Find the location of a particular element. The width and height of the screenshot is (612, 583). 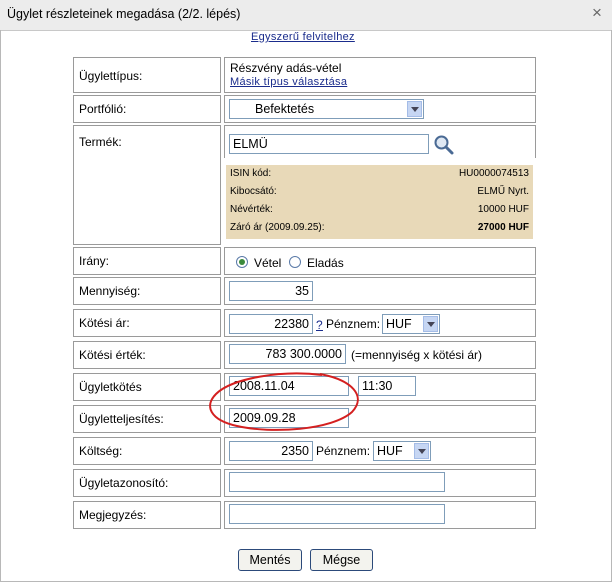

amount-input: 783 300.0000 is located at coordinates (287, 354).